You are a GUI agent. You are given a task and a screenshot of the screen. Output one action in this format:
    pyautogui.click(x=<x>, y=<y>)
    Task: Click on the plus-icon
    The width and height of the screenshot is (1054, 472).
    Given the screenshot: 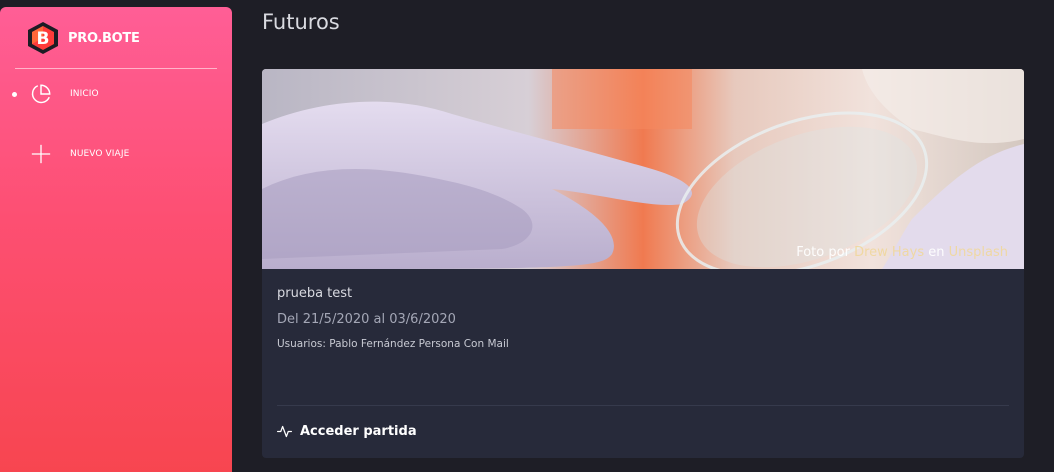 What is the action you would take?
    pyautogui.click(x=41, y=154)
    